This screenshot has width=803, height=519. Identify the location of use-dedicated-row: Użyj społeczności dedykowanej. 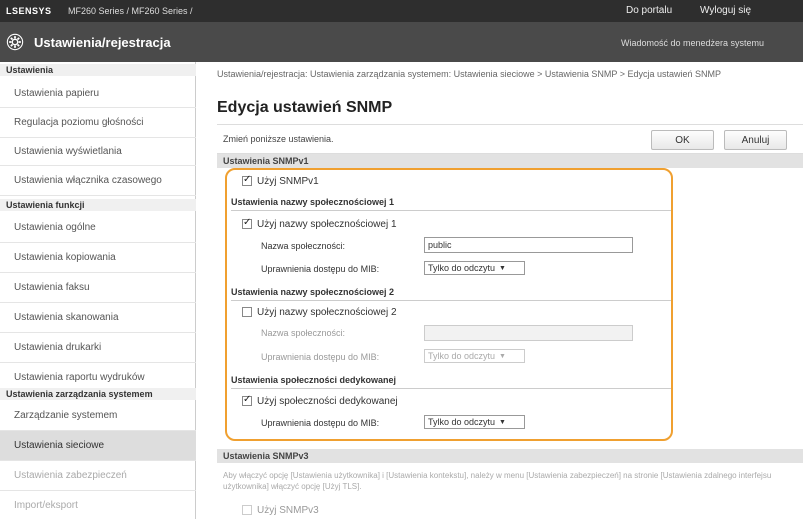
(320, 401).